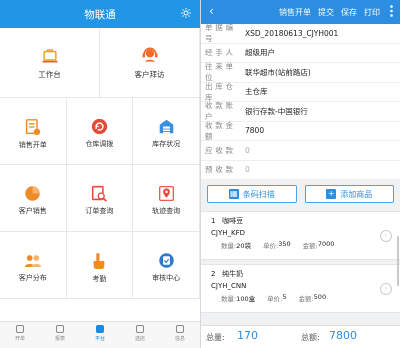 The width and height of the screenshot is (400, 348). I want to click on grid-item-warehouse-transfer: 仓库调拨, so click(100, 131).